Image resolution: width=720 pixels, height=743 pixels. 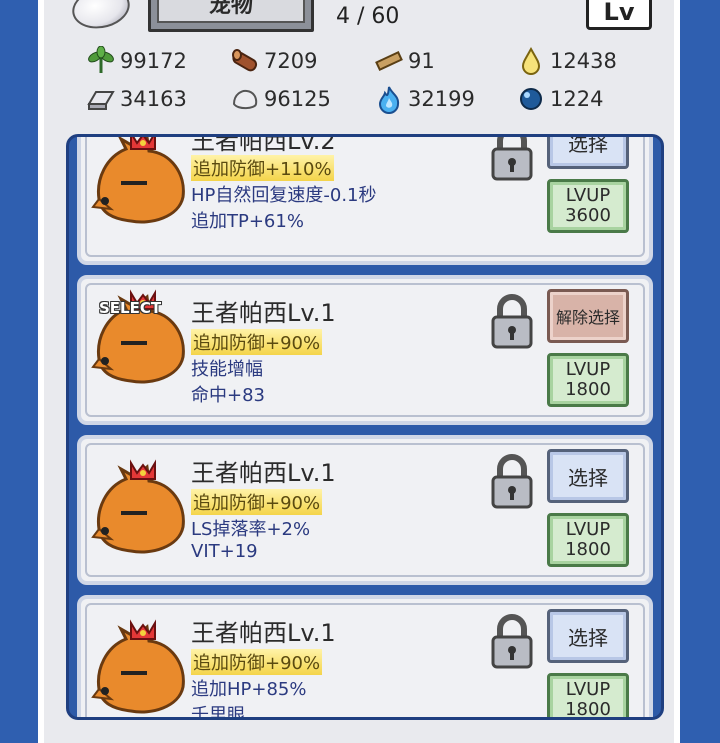 What do you see at coordinates (588, 215) in the screenshot?
I see `lvup-cost: 3600` at bounding box center [588, 215].